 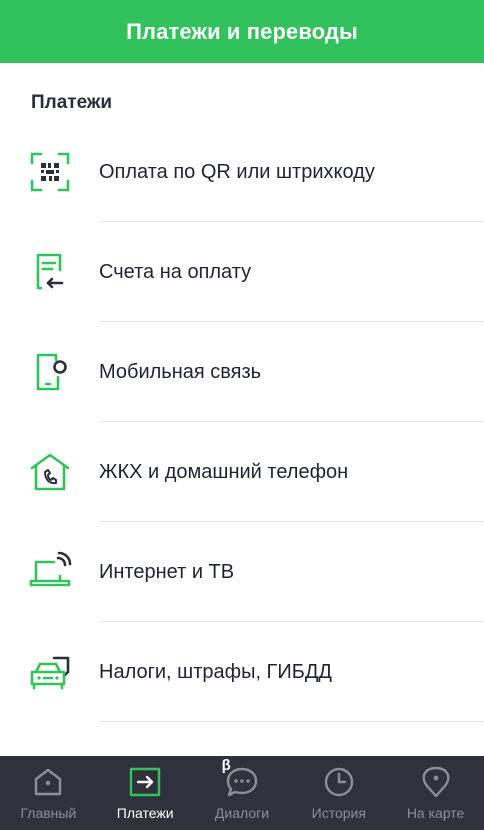 I want to click on divider, so click(x=291, y=721).